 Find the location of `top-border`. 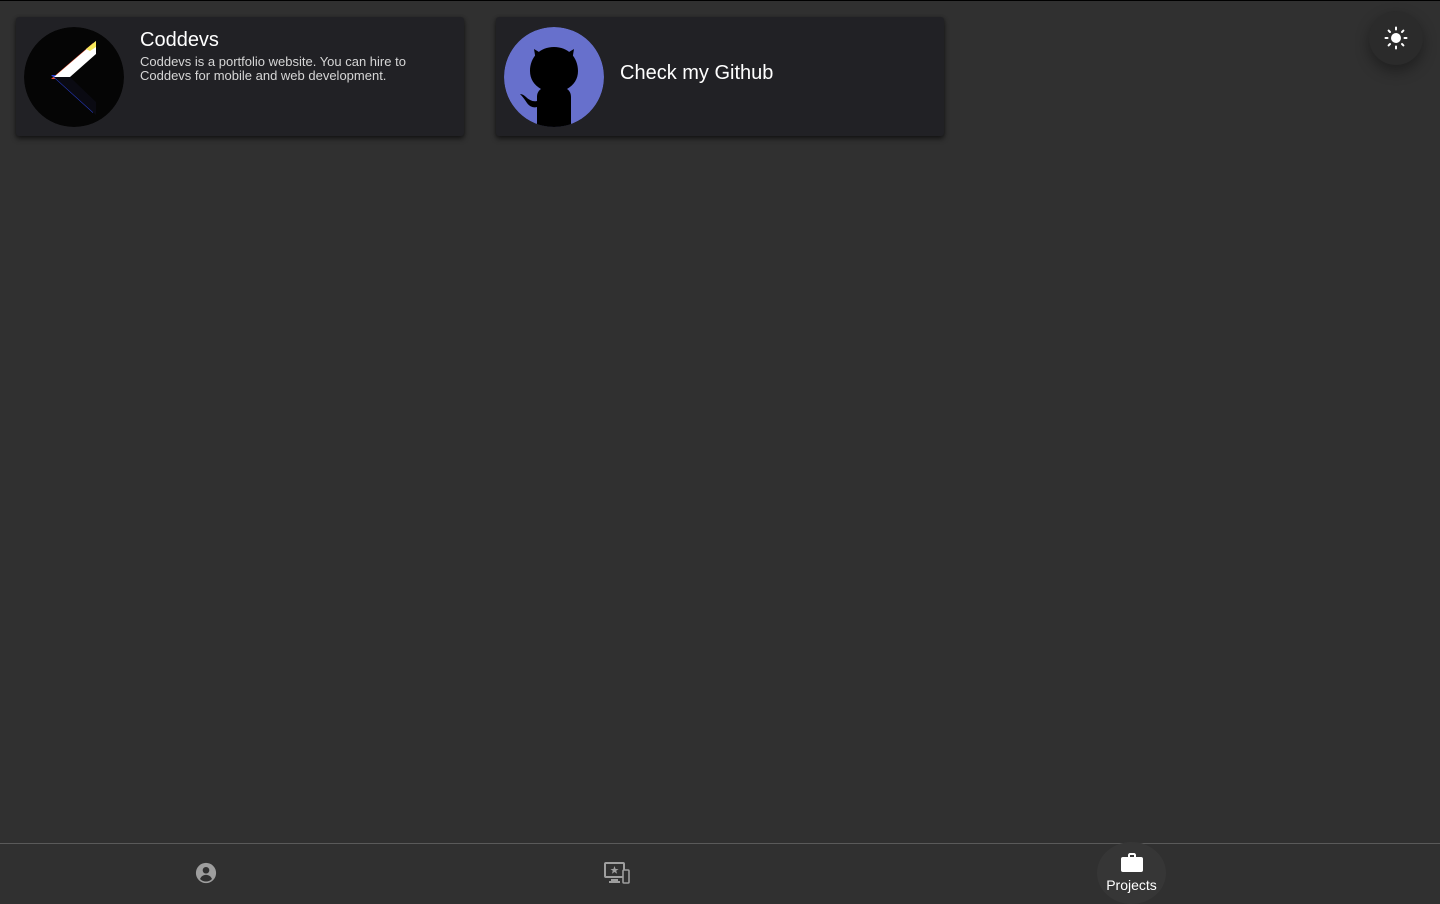

top-border is located at coordinates (720, 0).